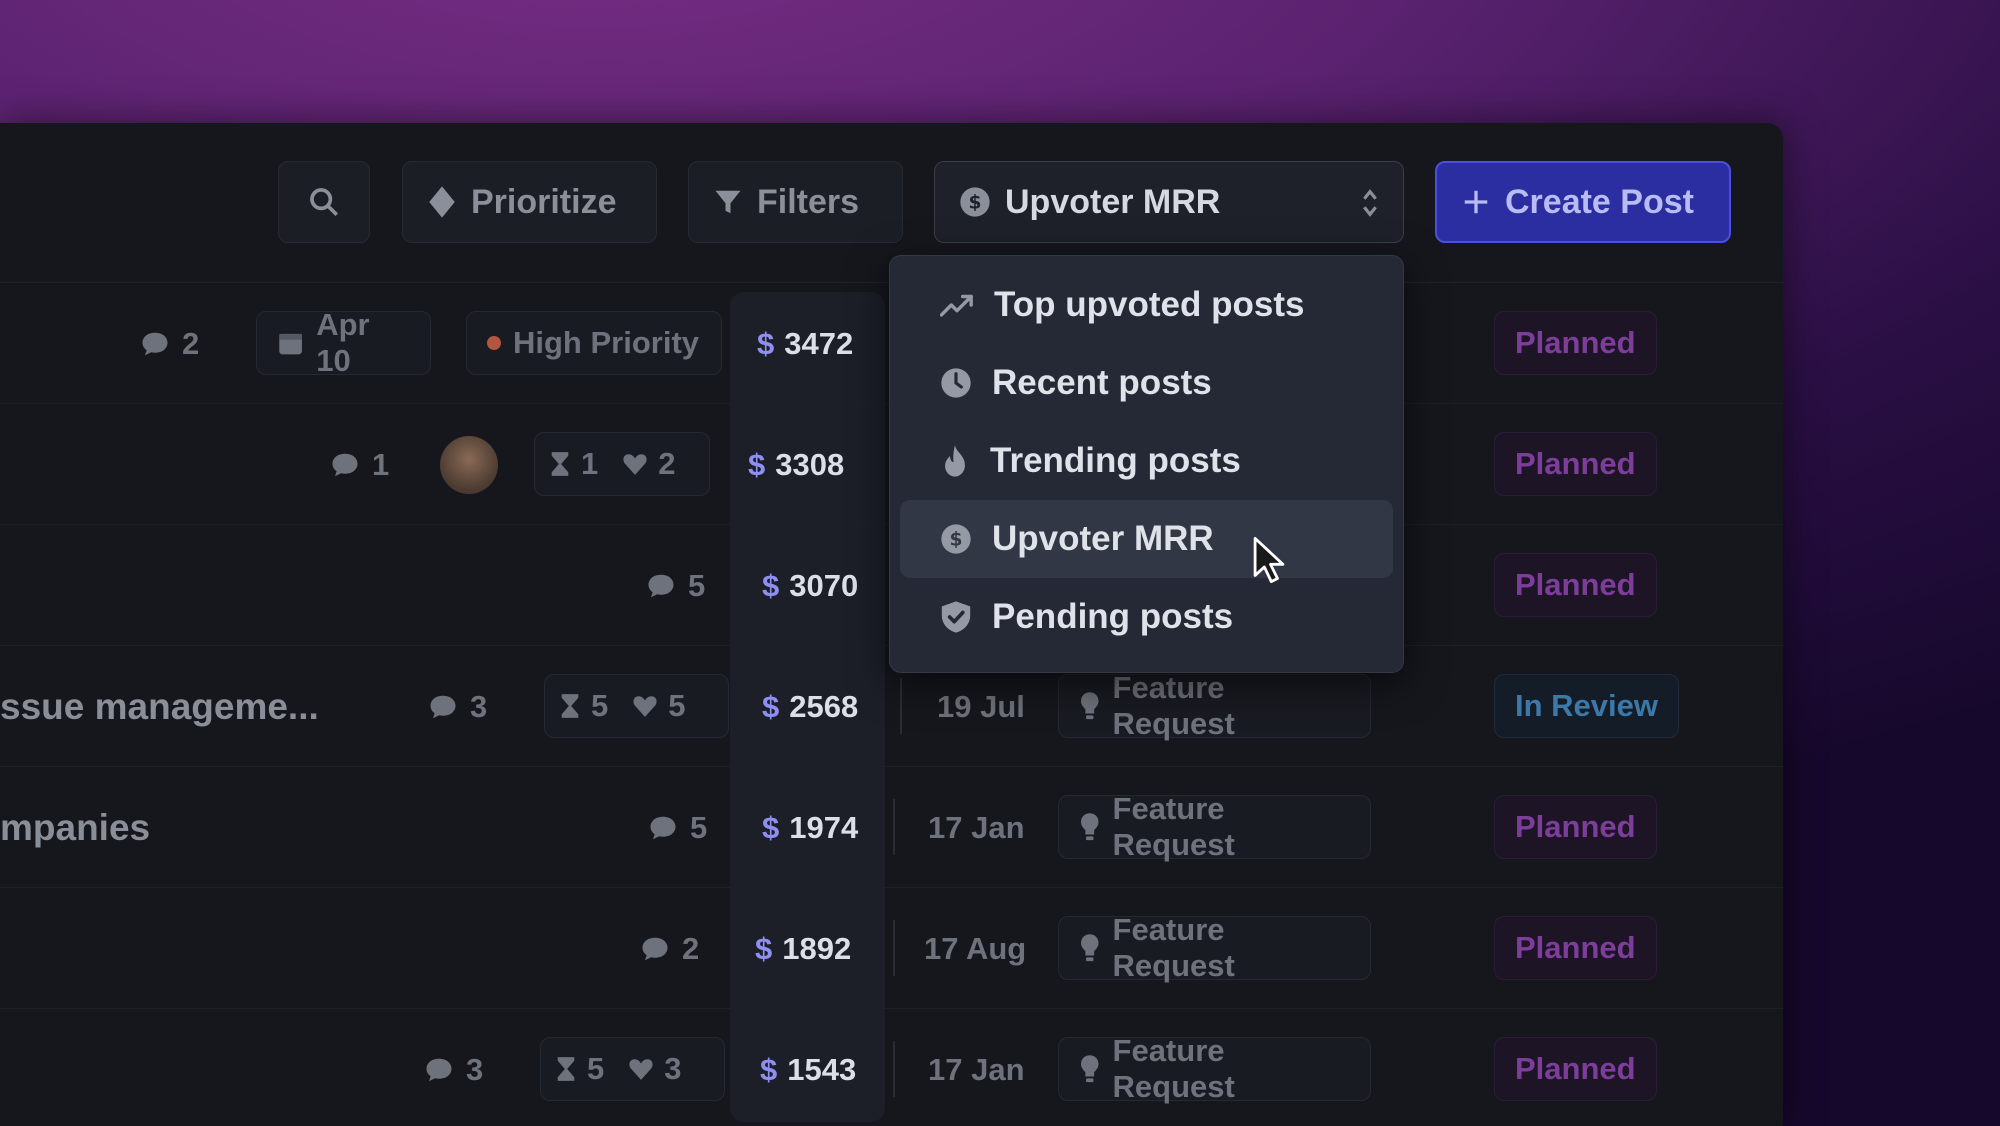 This screenshot has height=1126, width=2000. What do you see at coordinates (956, 305) in the screenshot?
I see `trending-up-icon` at bounding box center [956, 305].